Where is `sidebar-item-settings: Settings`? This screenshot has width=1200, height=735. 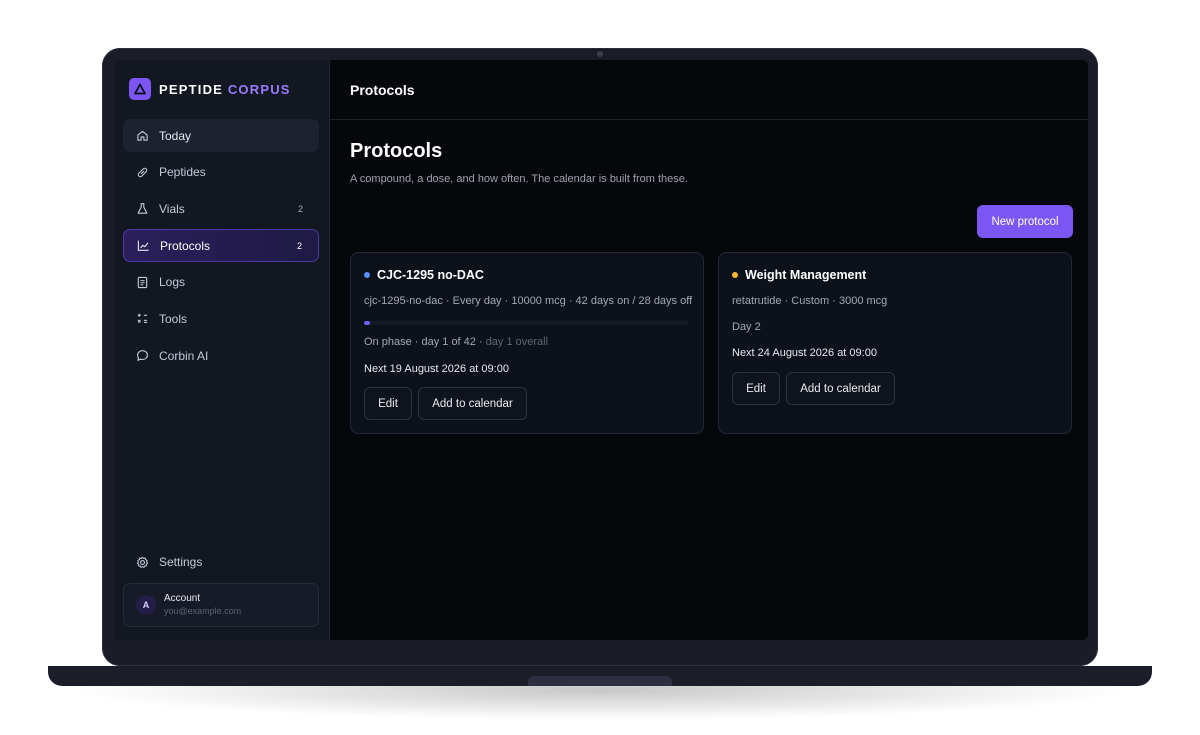 sidebar-item-settings: Settings is located at coordinates (221, 562).